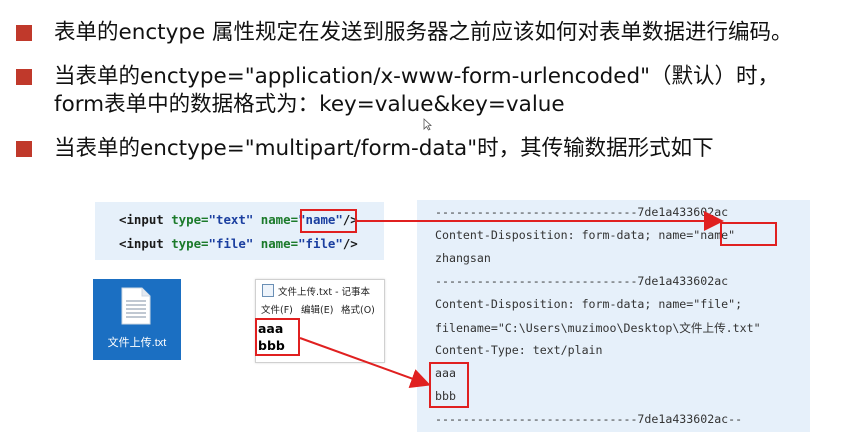  What do you see at coordinates (309, 104) in the screenshot?
I see `bullet-text-urlencoded-format: form表单中的数据格式为：key=value&key=value` at bounding box center [309, 104].